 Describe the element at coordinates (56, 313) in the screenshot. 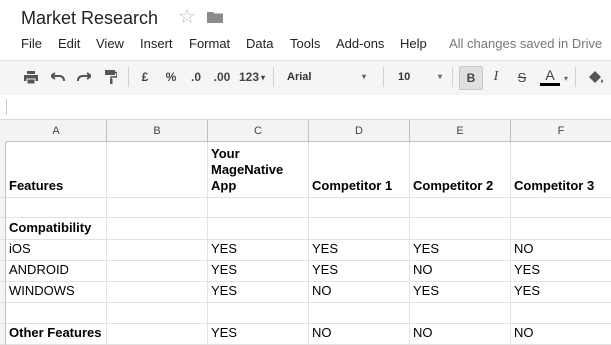

I see `cell-a7` at that location.